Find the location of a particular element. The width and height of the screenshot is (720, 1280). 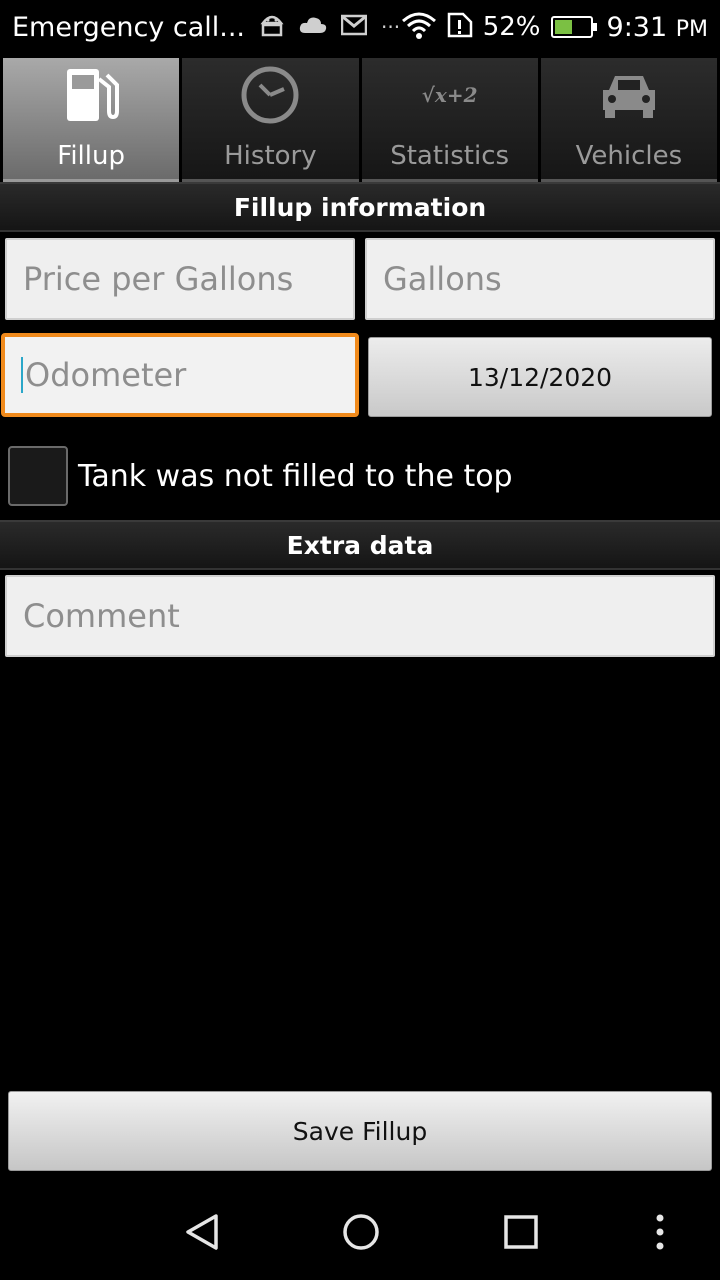

back-button is located at coordinates (202, 1232).